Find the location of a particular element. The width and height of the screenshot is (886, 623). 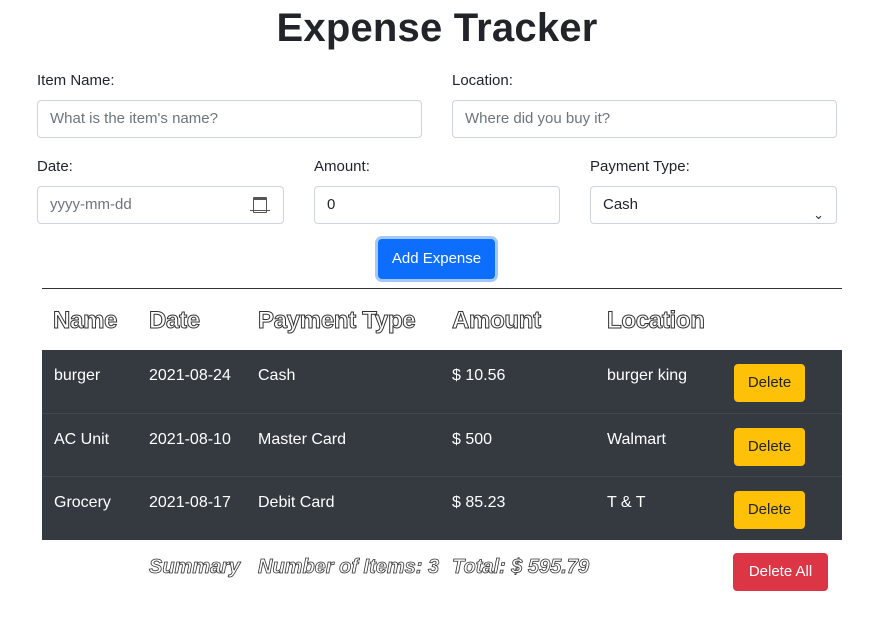

cell-payment: Cash is located at coordinates (277, 375).